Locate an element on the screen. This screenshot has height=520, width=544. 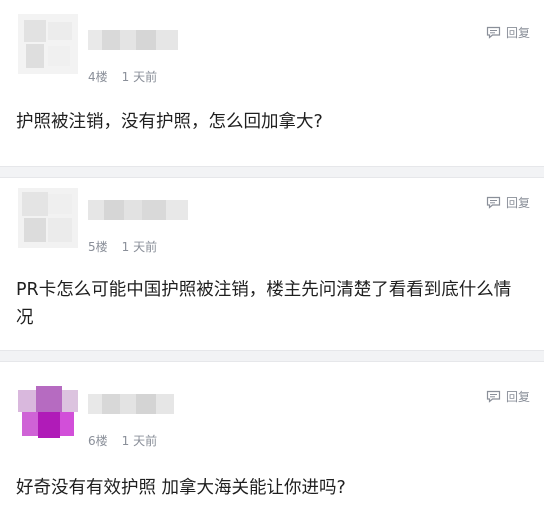
floor-number: 4楼 is located at coordinates (98, 77).